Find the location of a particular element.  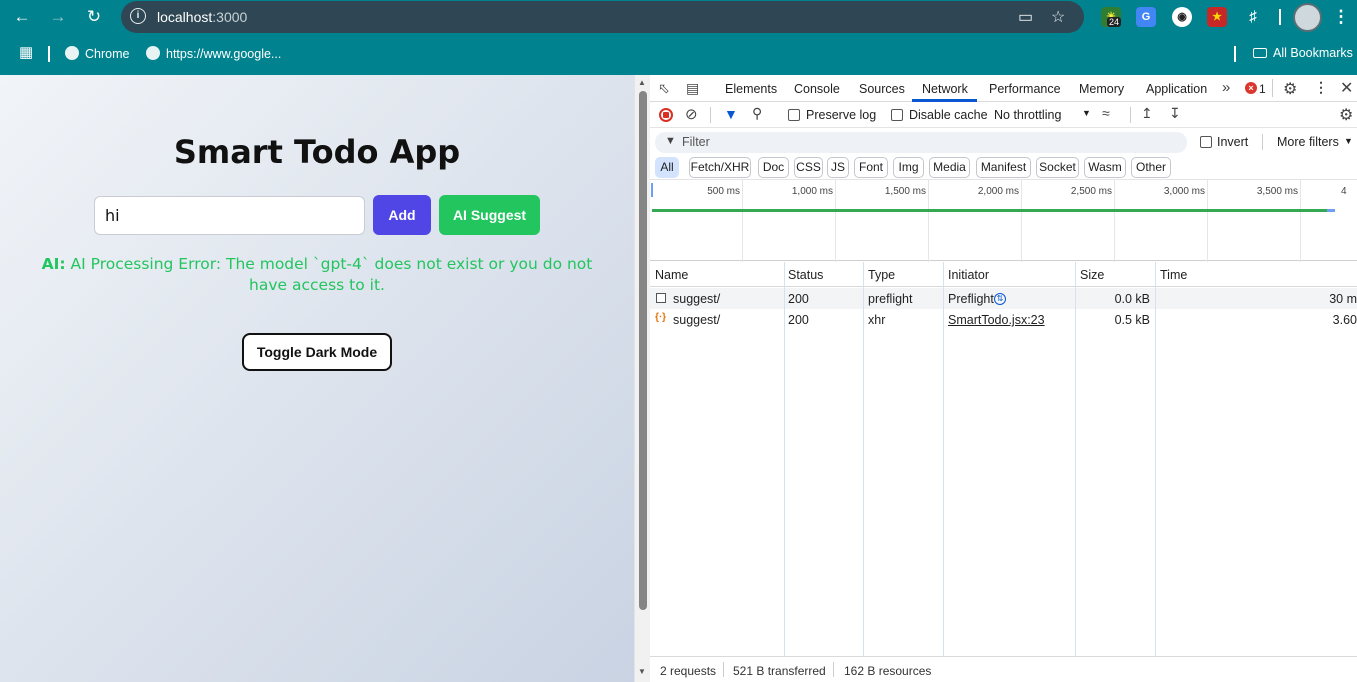

chip-fetch-xhr: Fetch/XHR is located at coordinates (720, 167).